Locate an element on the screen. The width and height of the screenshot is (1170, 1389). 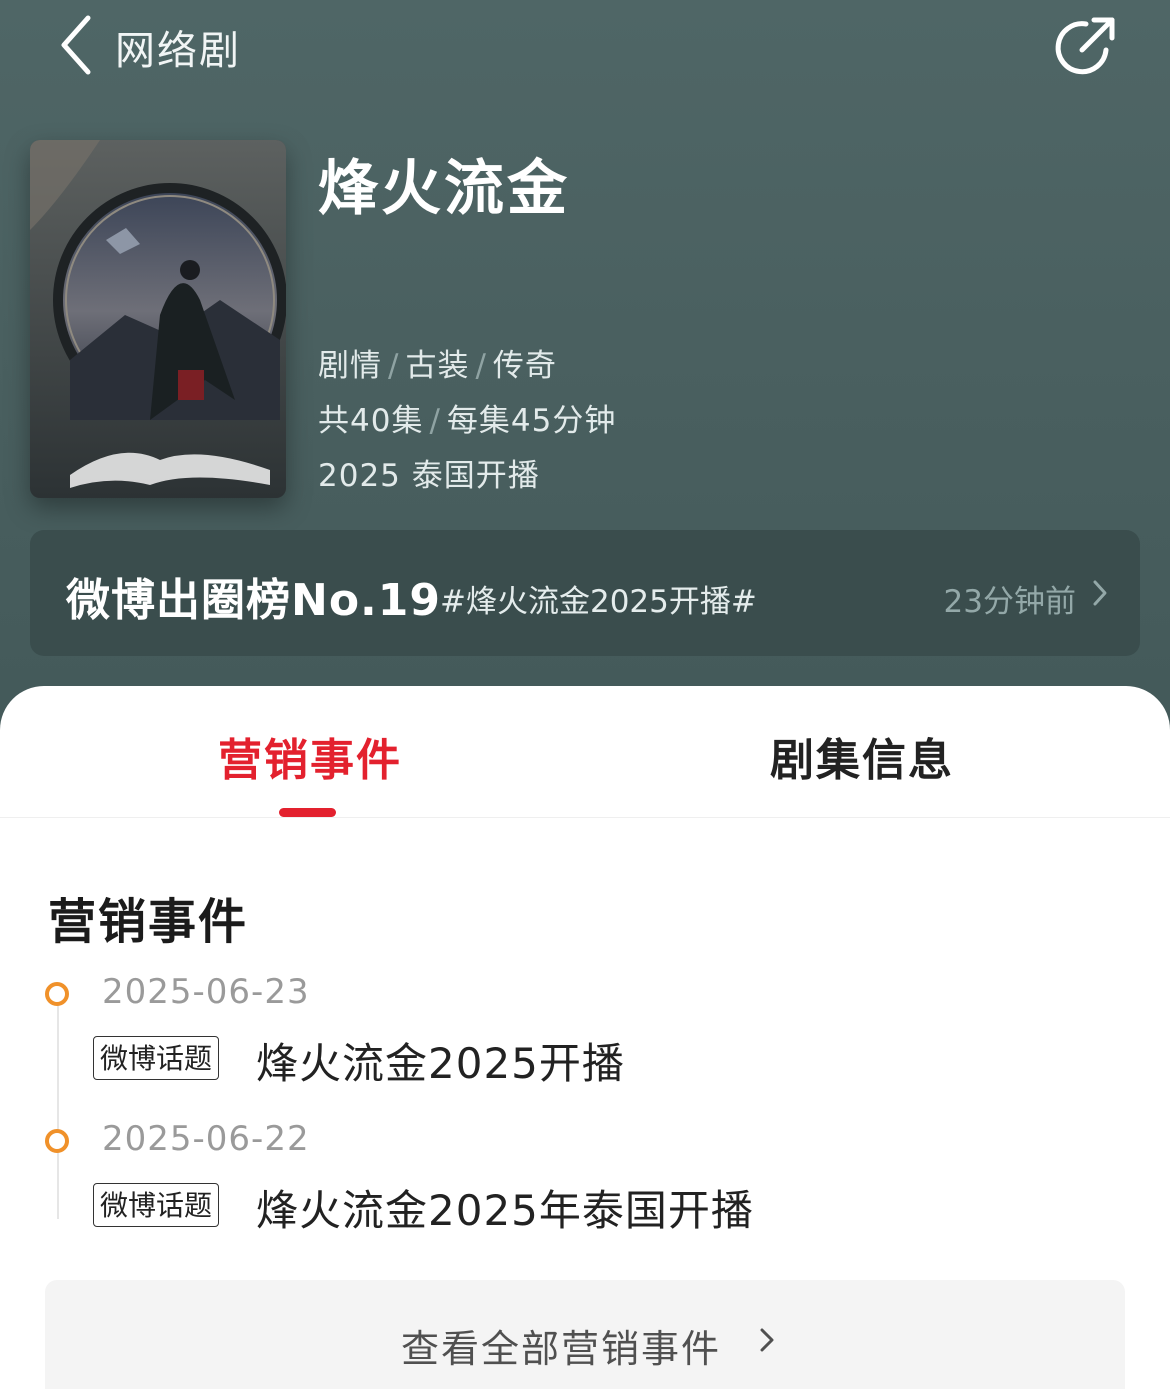
chevron-left-icon is located at coordinates (76, 45).